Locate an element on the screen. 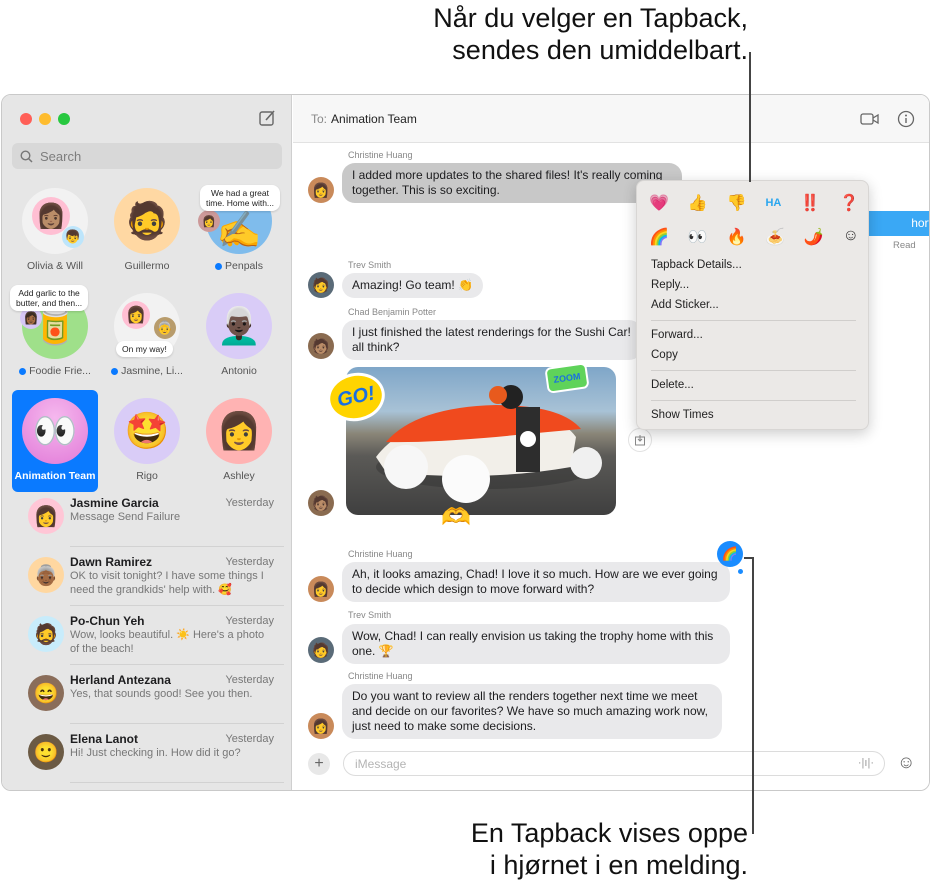  info-icon is located at coordinates (906, 119).